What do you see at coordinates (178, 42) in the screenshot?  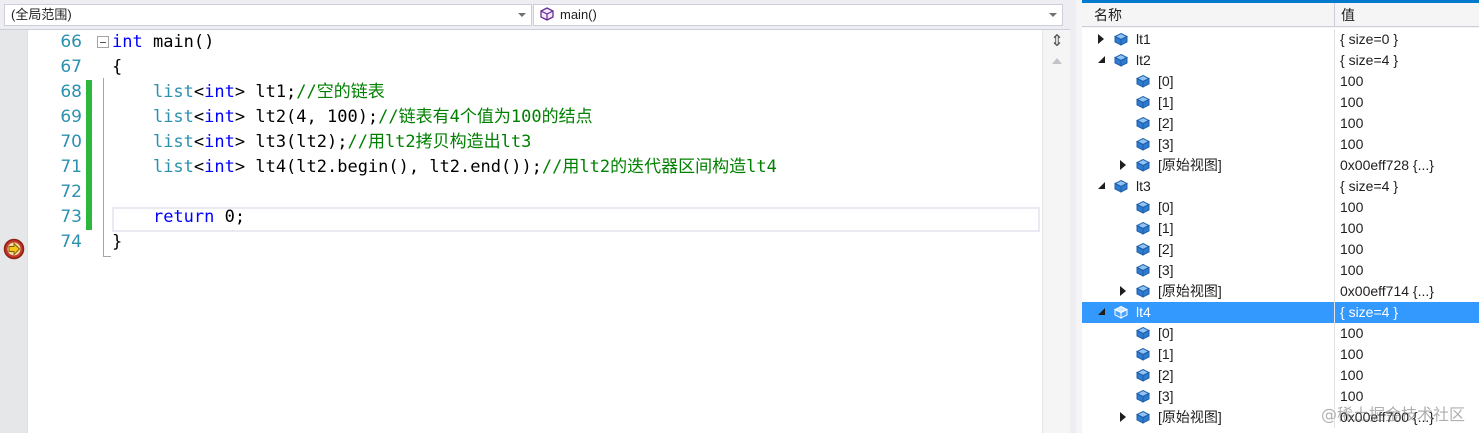 I see `code-token: main()` at bounding box center [178, 42].